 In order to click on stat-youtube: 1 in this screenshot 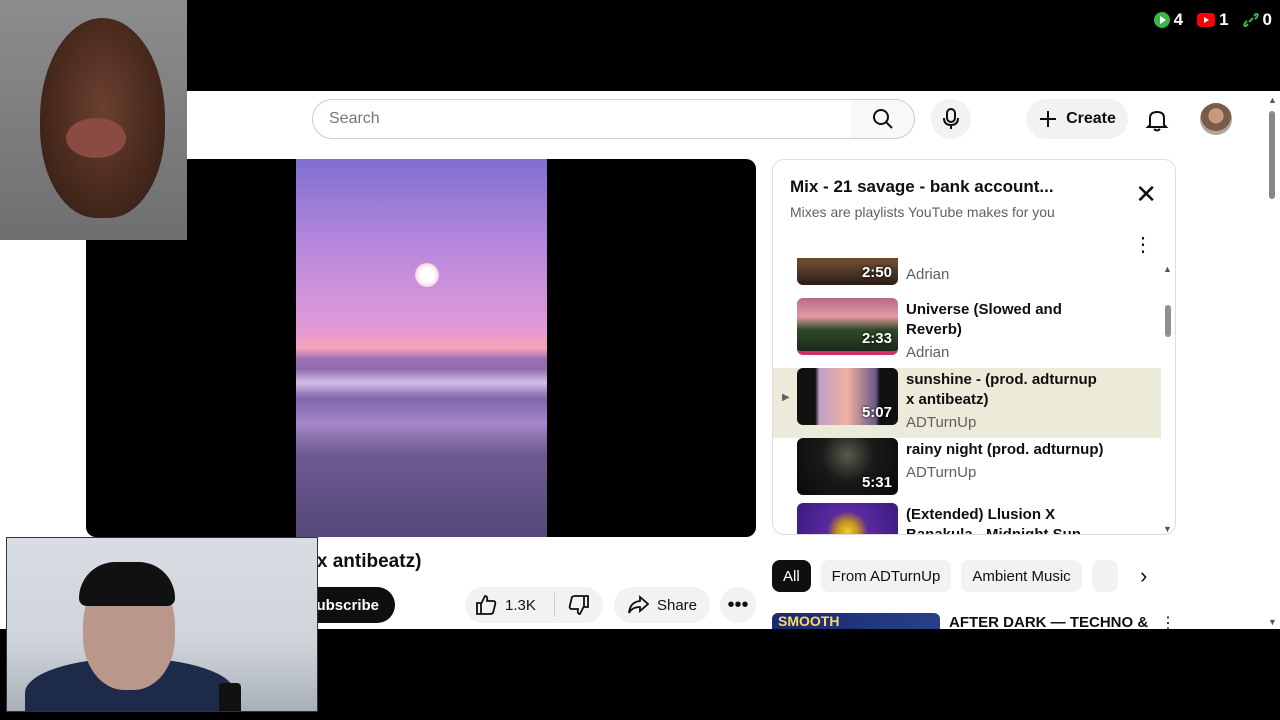, I will do `click(1213, 20)`.